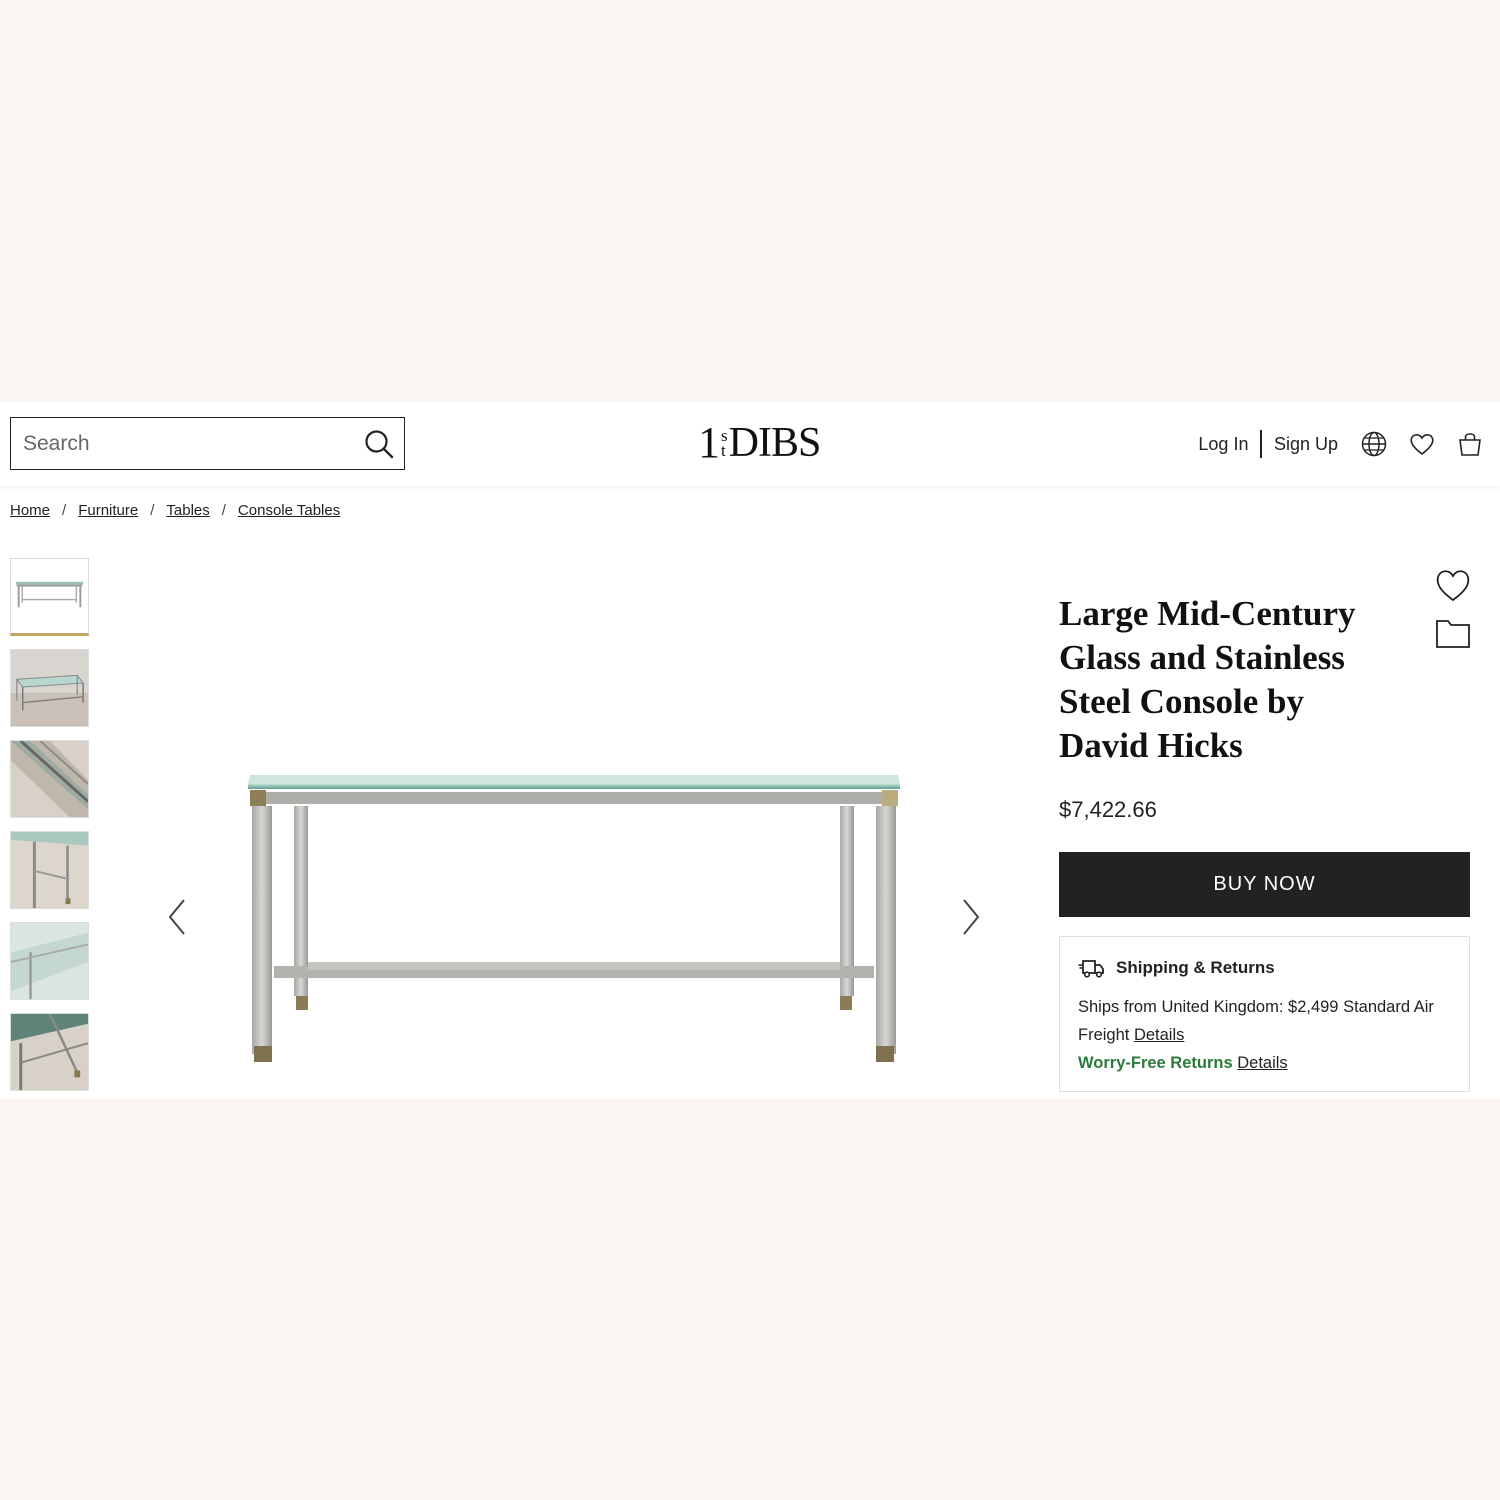 The height and width of the screenshot is (1500, 1500). Describe the element at coordinates (1453, 585) in the screenshot. I see `favorite-heart-icon` at that location.